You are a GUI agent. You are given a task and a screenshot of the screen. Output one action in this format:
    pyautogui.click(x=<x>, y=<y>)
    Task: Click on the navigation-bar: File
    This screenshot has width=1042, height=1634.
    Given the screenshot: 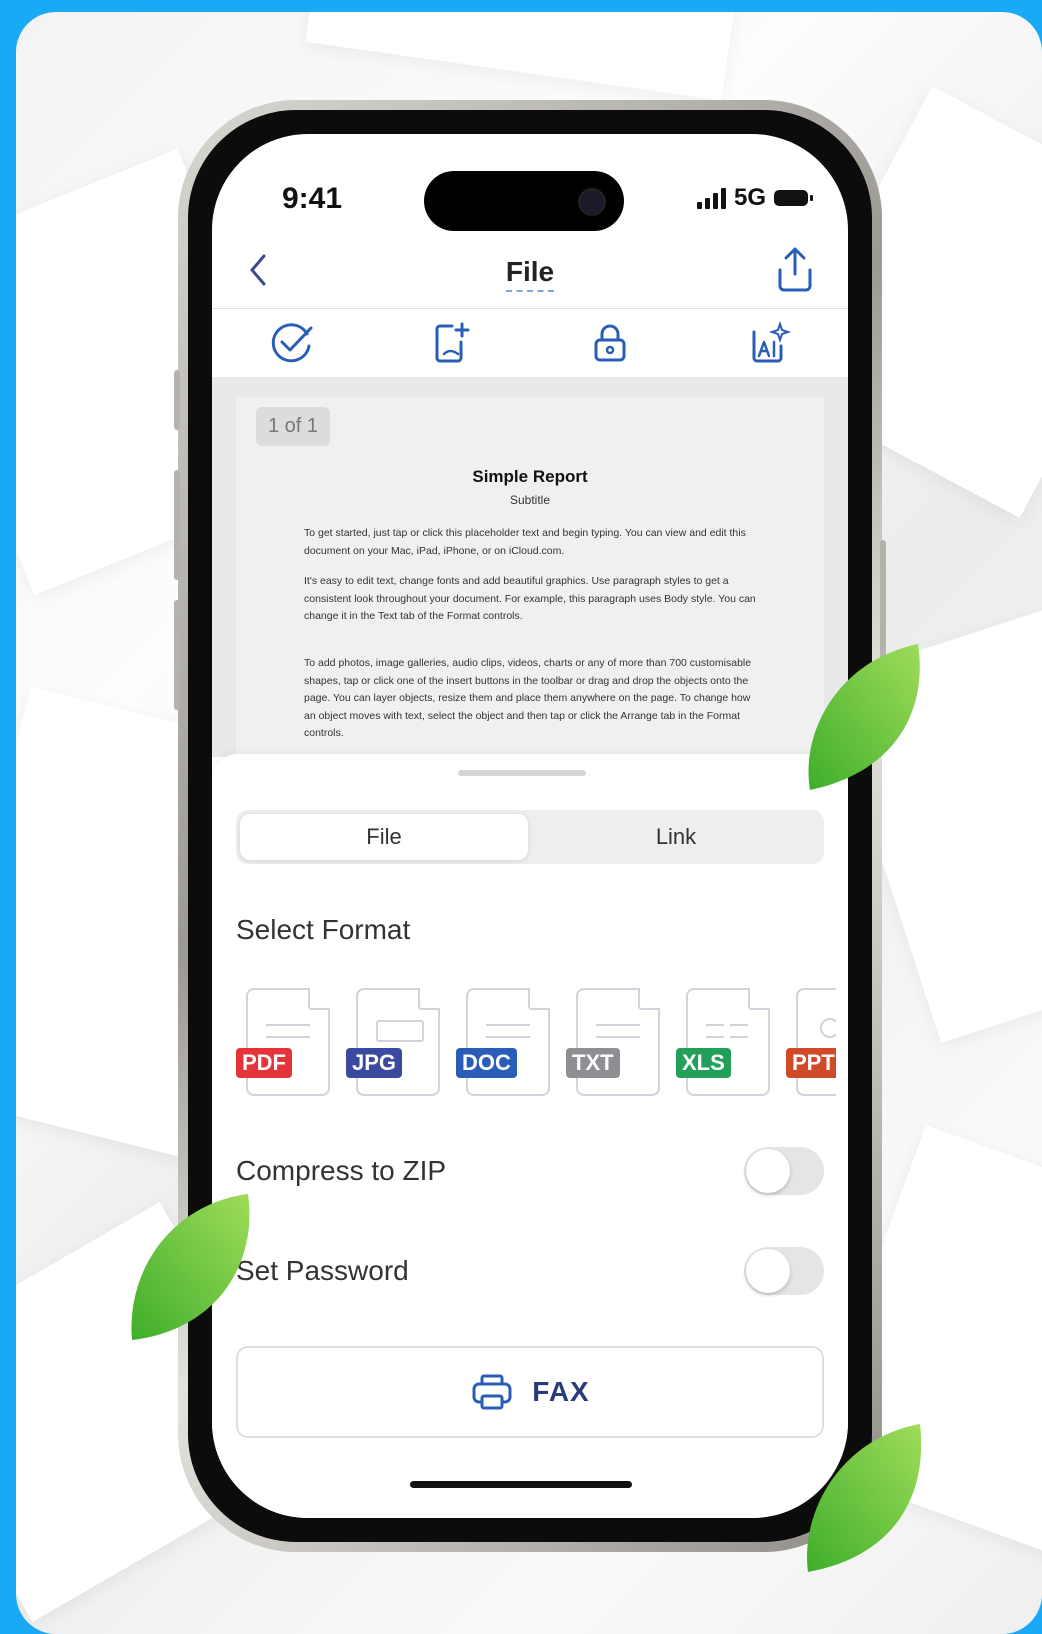 What is the action you would take?
    pyautogui.click(x=530, y=271)
    